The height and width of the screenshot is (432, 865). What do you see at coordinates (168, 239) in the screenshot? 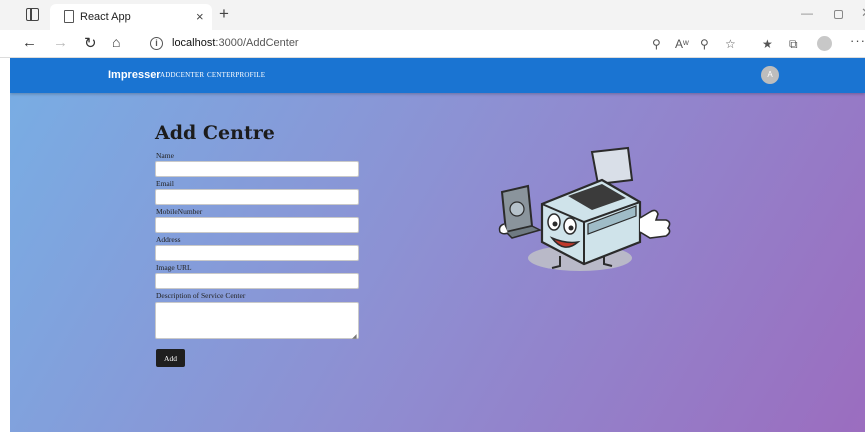
I see `address-label: Address` at bounding box center [168, 239].